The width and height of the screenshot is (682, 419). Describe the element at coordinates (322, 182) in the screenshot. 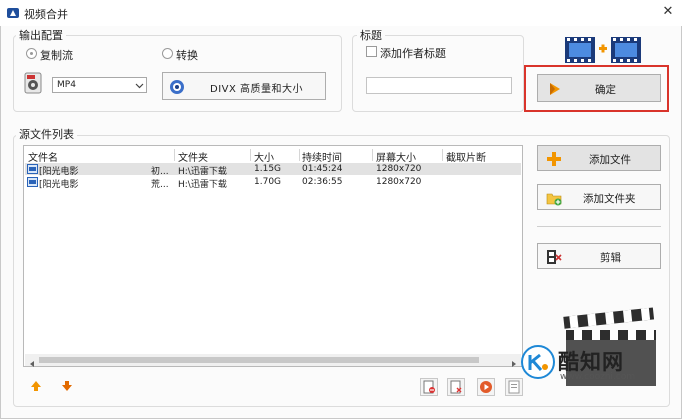

I see `cell-duration: 02:36:55` at that location.